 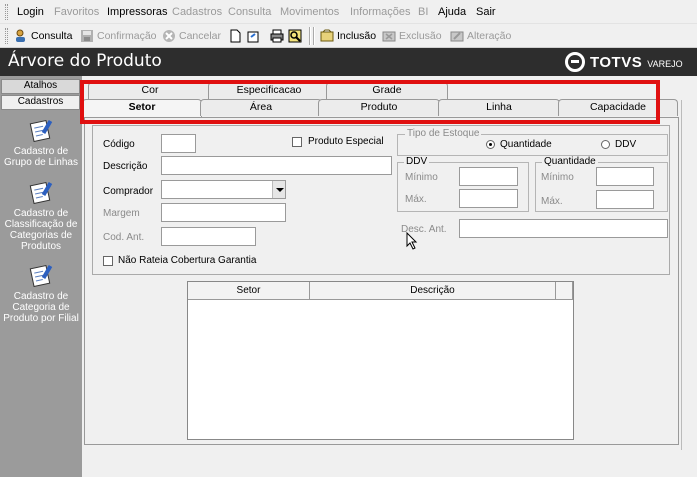 I want to click on menu-favoritos: Favoritos, so click(x=76, y=12).